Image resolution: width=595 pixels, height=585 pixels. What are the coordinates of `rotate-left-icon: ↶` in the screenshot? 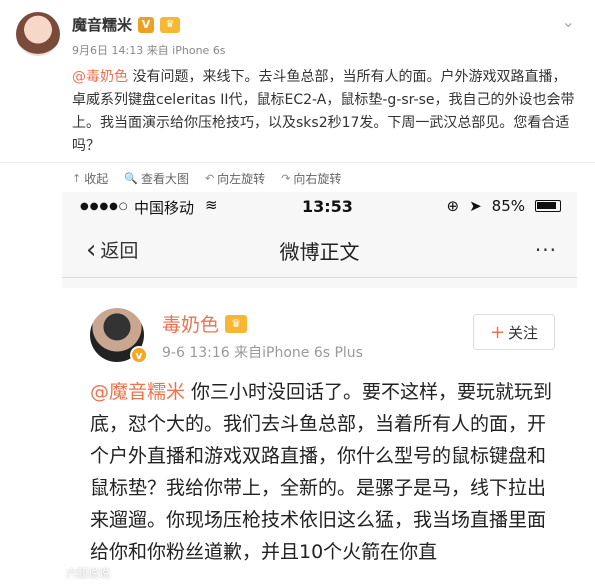 It's located at (209, 178).